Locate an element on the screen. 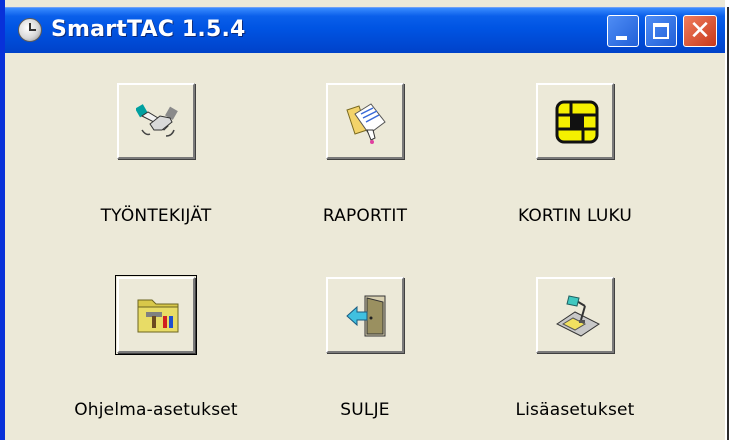  documents-icon is located at coordinates (366, 123).